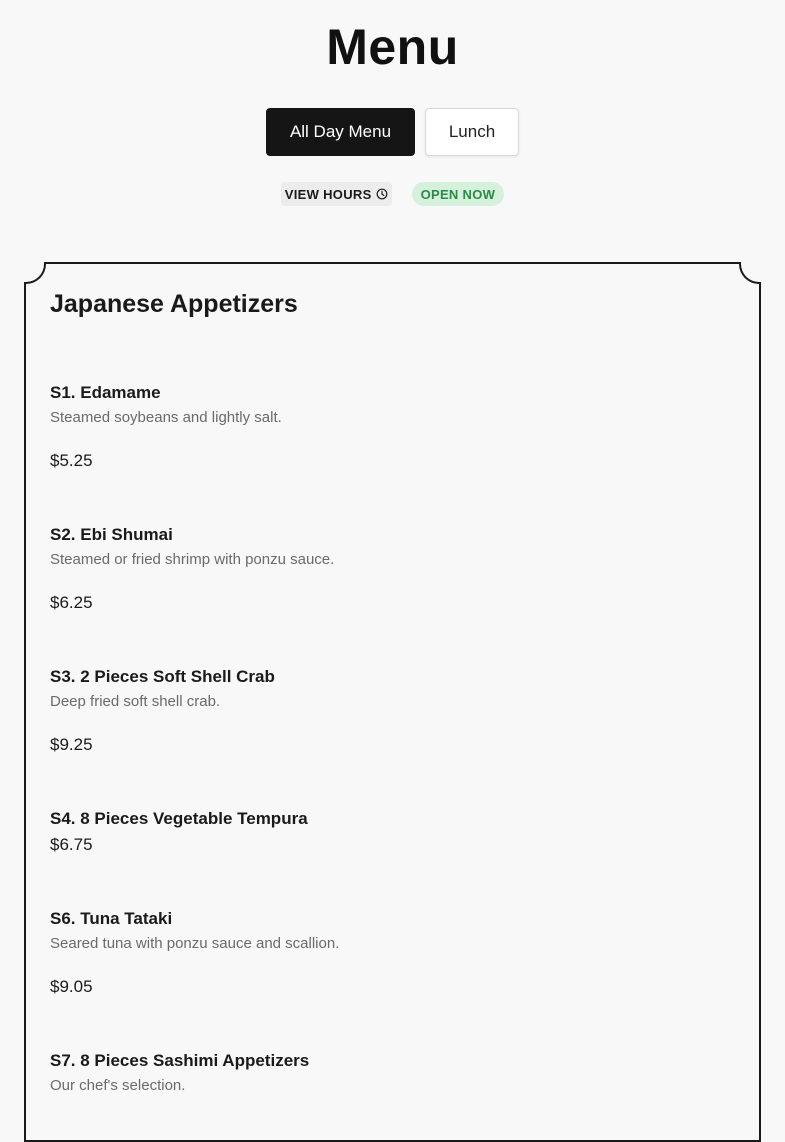  I want to click on menu-item-name: S7. 8 Pieces Sashimi Appetizers, so click(180, 1060).